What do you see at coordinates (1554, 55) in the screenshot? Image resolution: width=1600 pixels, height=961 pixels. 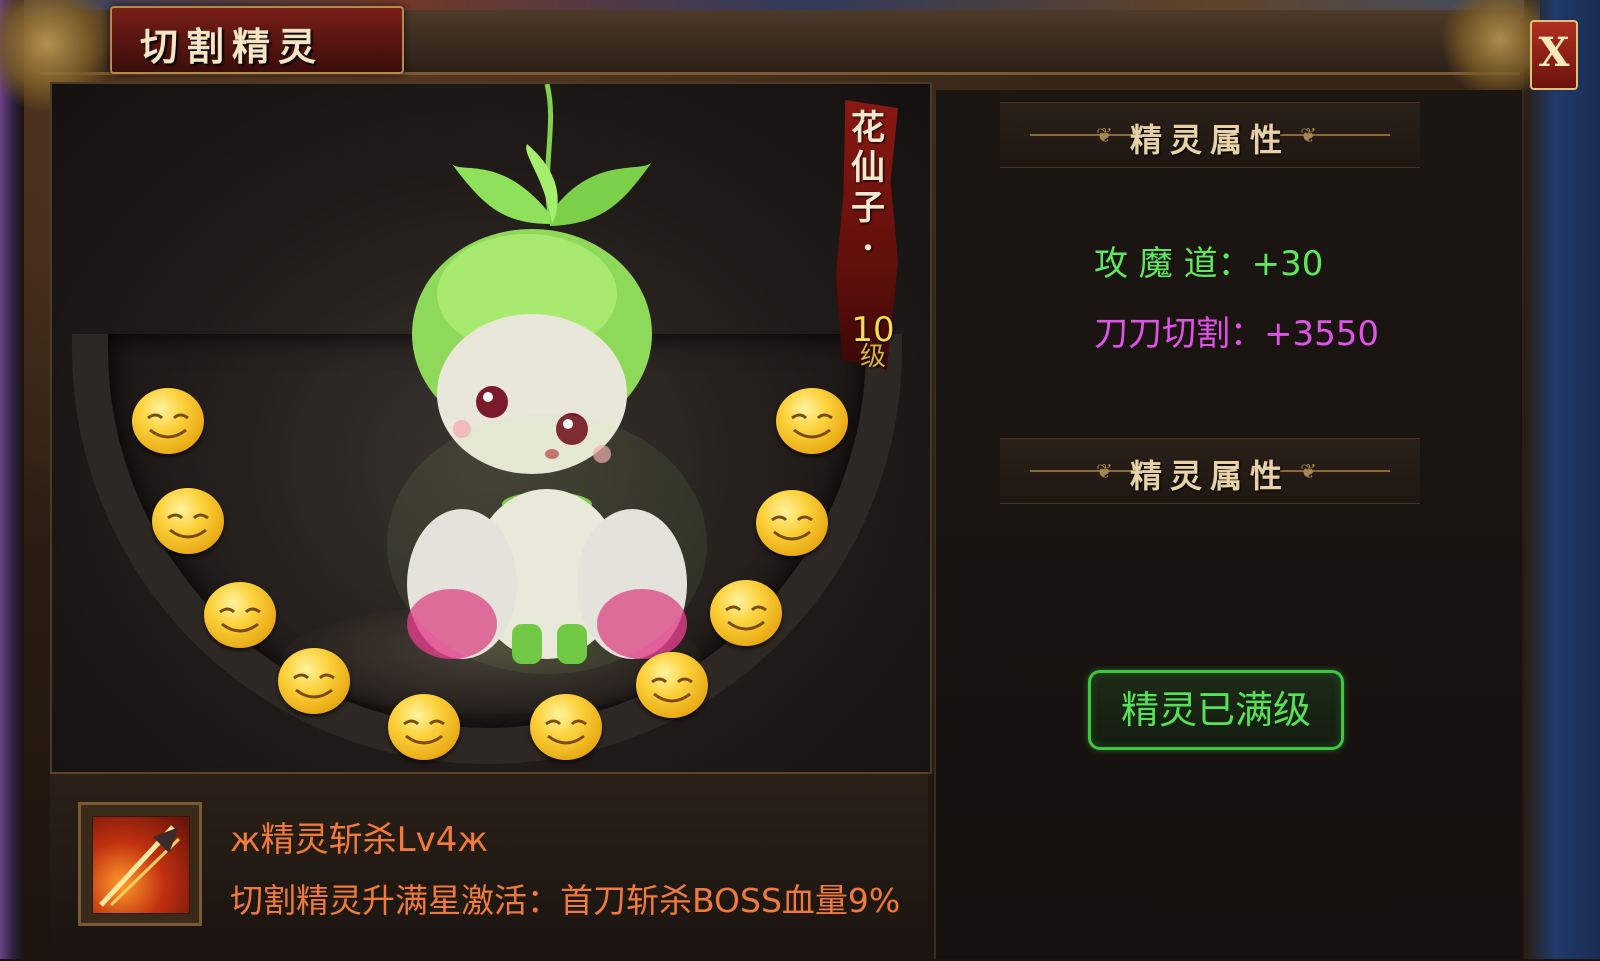 I see `close-button: X` at bounding box center [1554, 55].